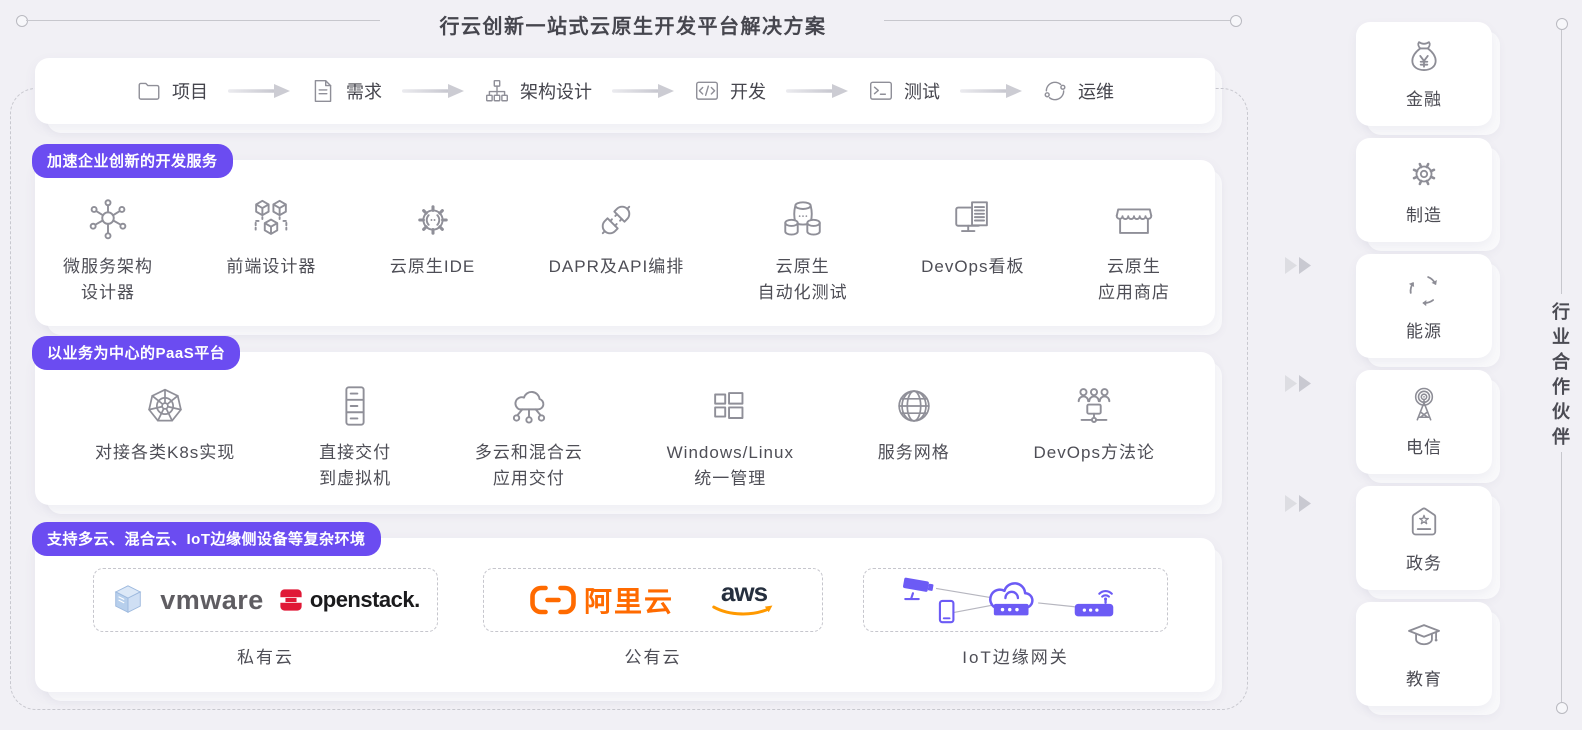 This screenshot has width=1582, height=730. What do you see at coordinates (971, 216) in the screenshot?
I see `devops-board-icon` at bounding box center [971, 216].